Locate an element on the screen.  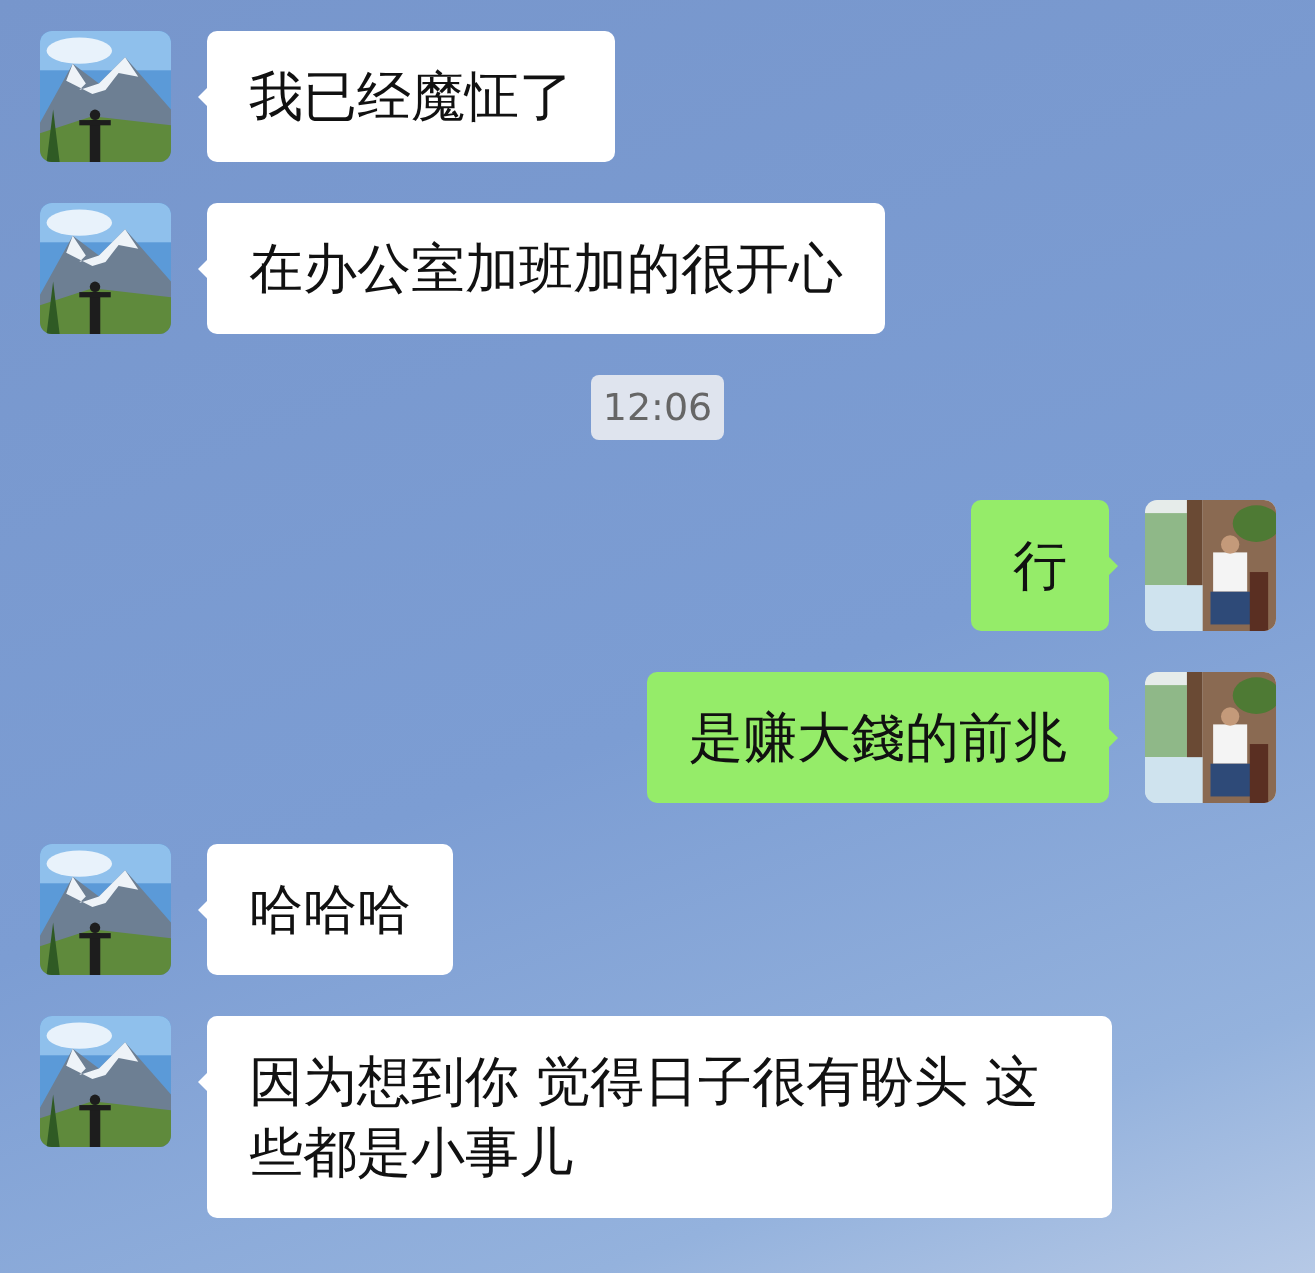
timestamp: 12:06 is located at coordinates (657, 407).